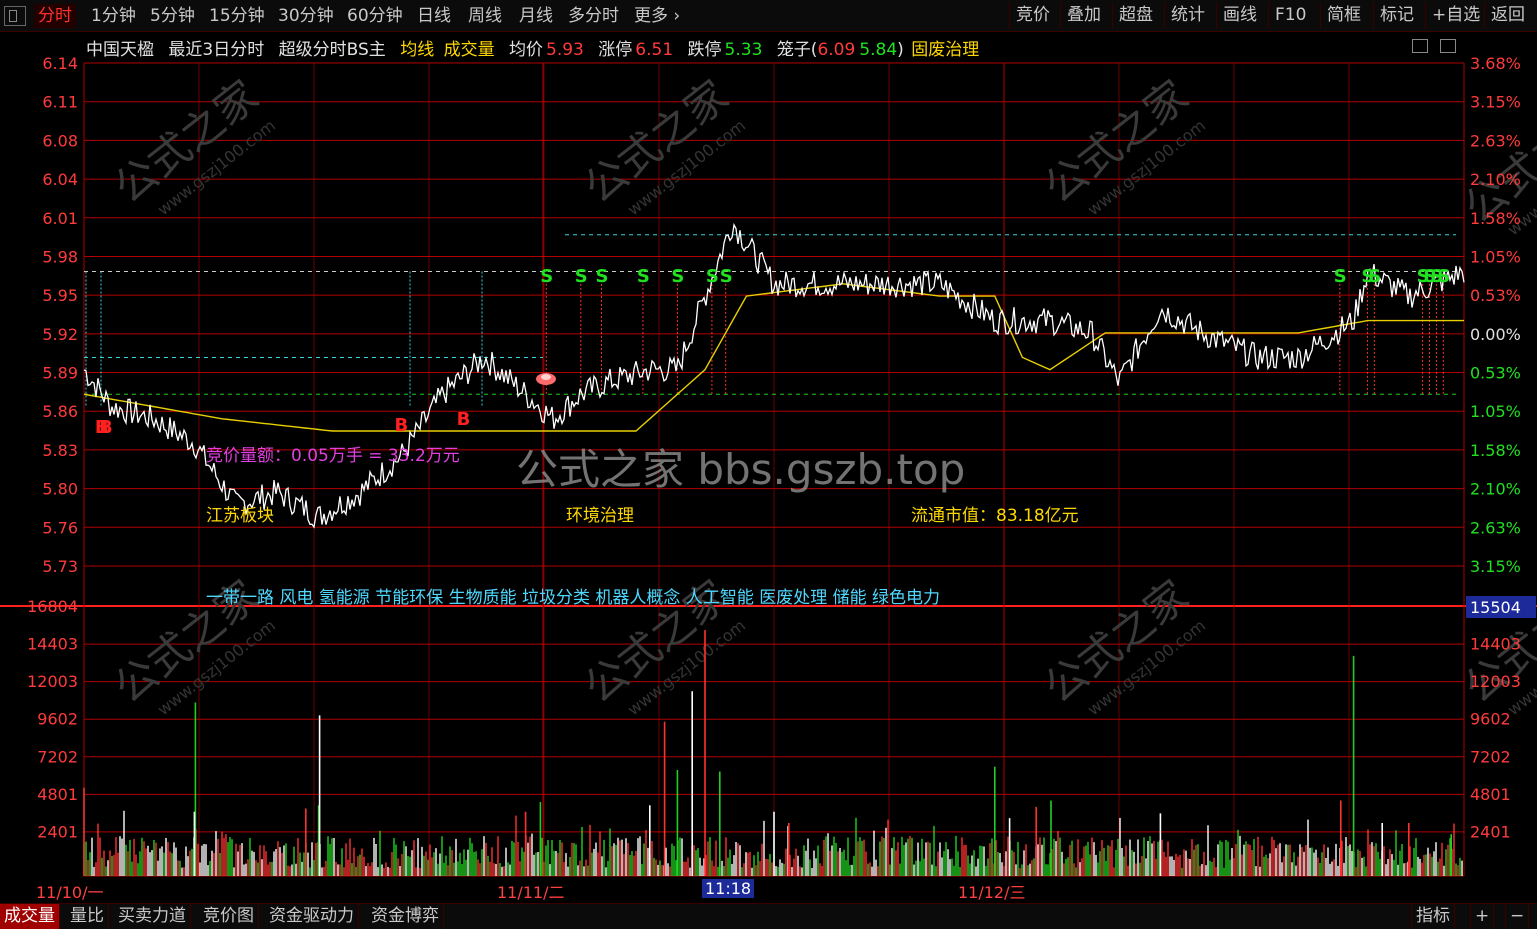 This screenshot has width=1537, height=929. I want to click on price-tick-left: 5.73, so click(60, 566).